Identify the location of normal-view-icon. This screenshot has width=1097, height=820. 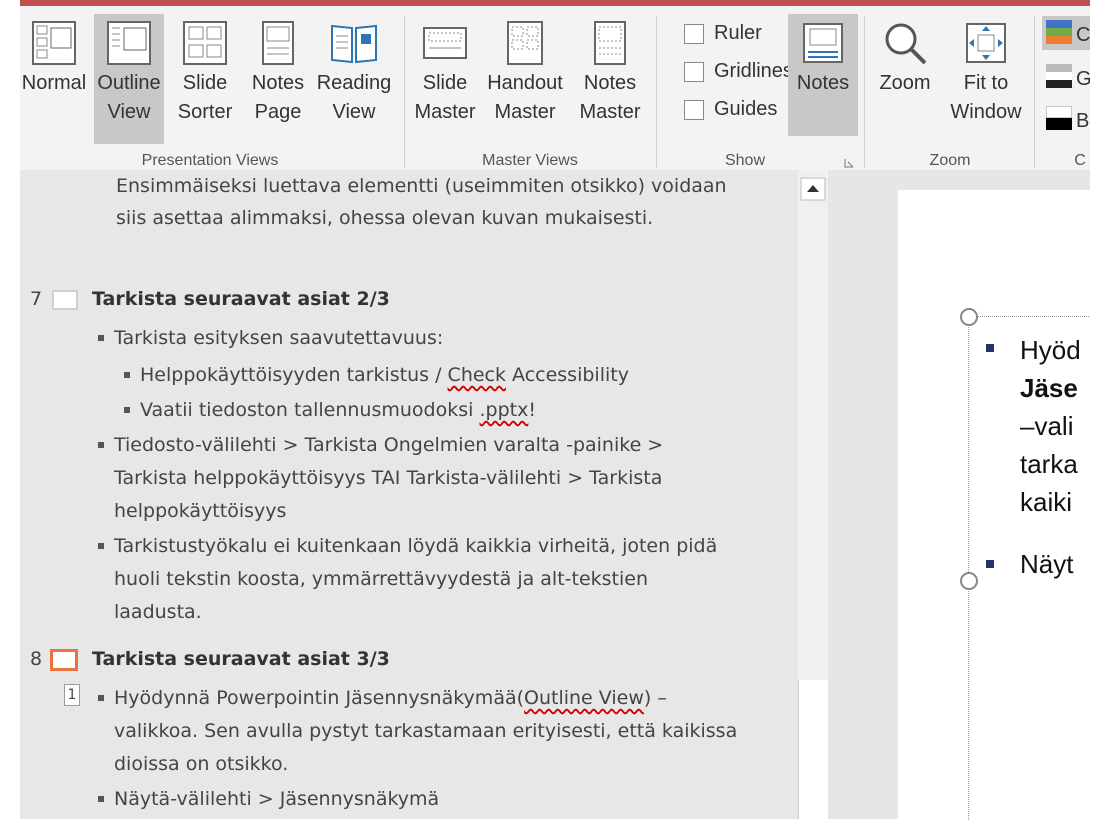
(54, 43).